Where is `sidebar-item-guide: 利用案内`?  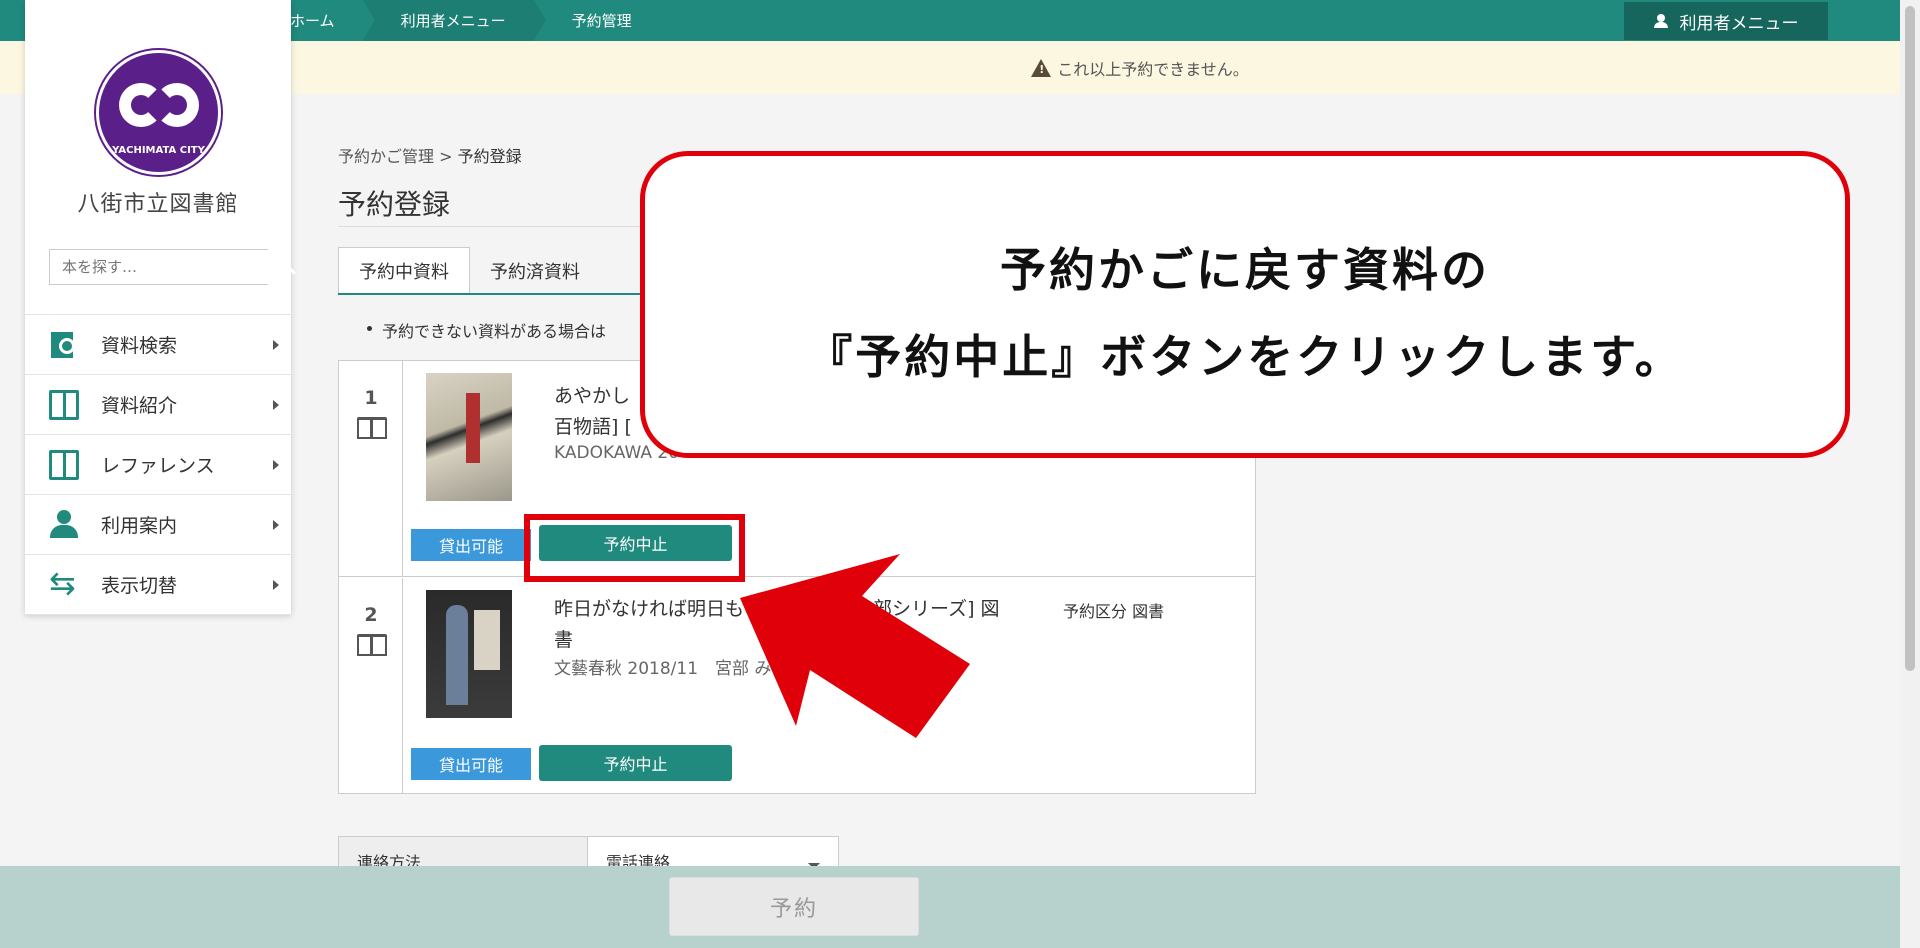
sidebar-item-guide: 利用案内 is located at coordinates (158, 525).